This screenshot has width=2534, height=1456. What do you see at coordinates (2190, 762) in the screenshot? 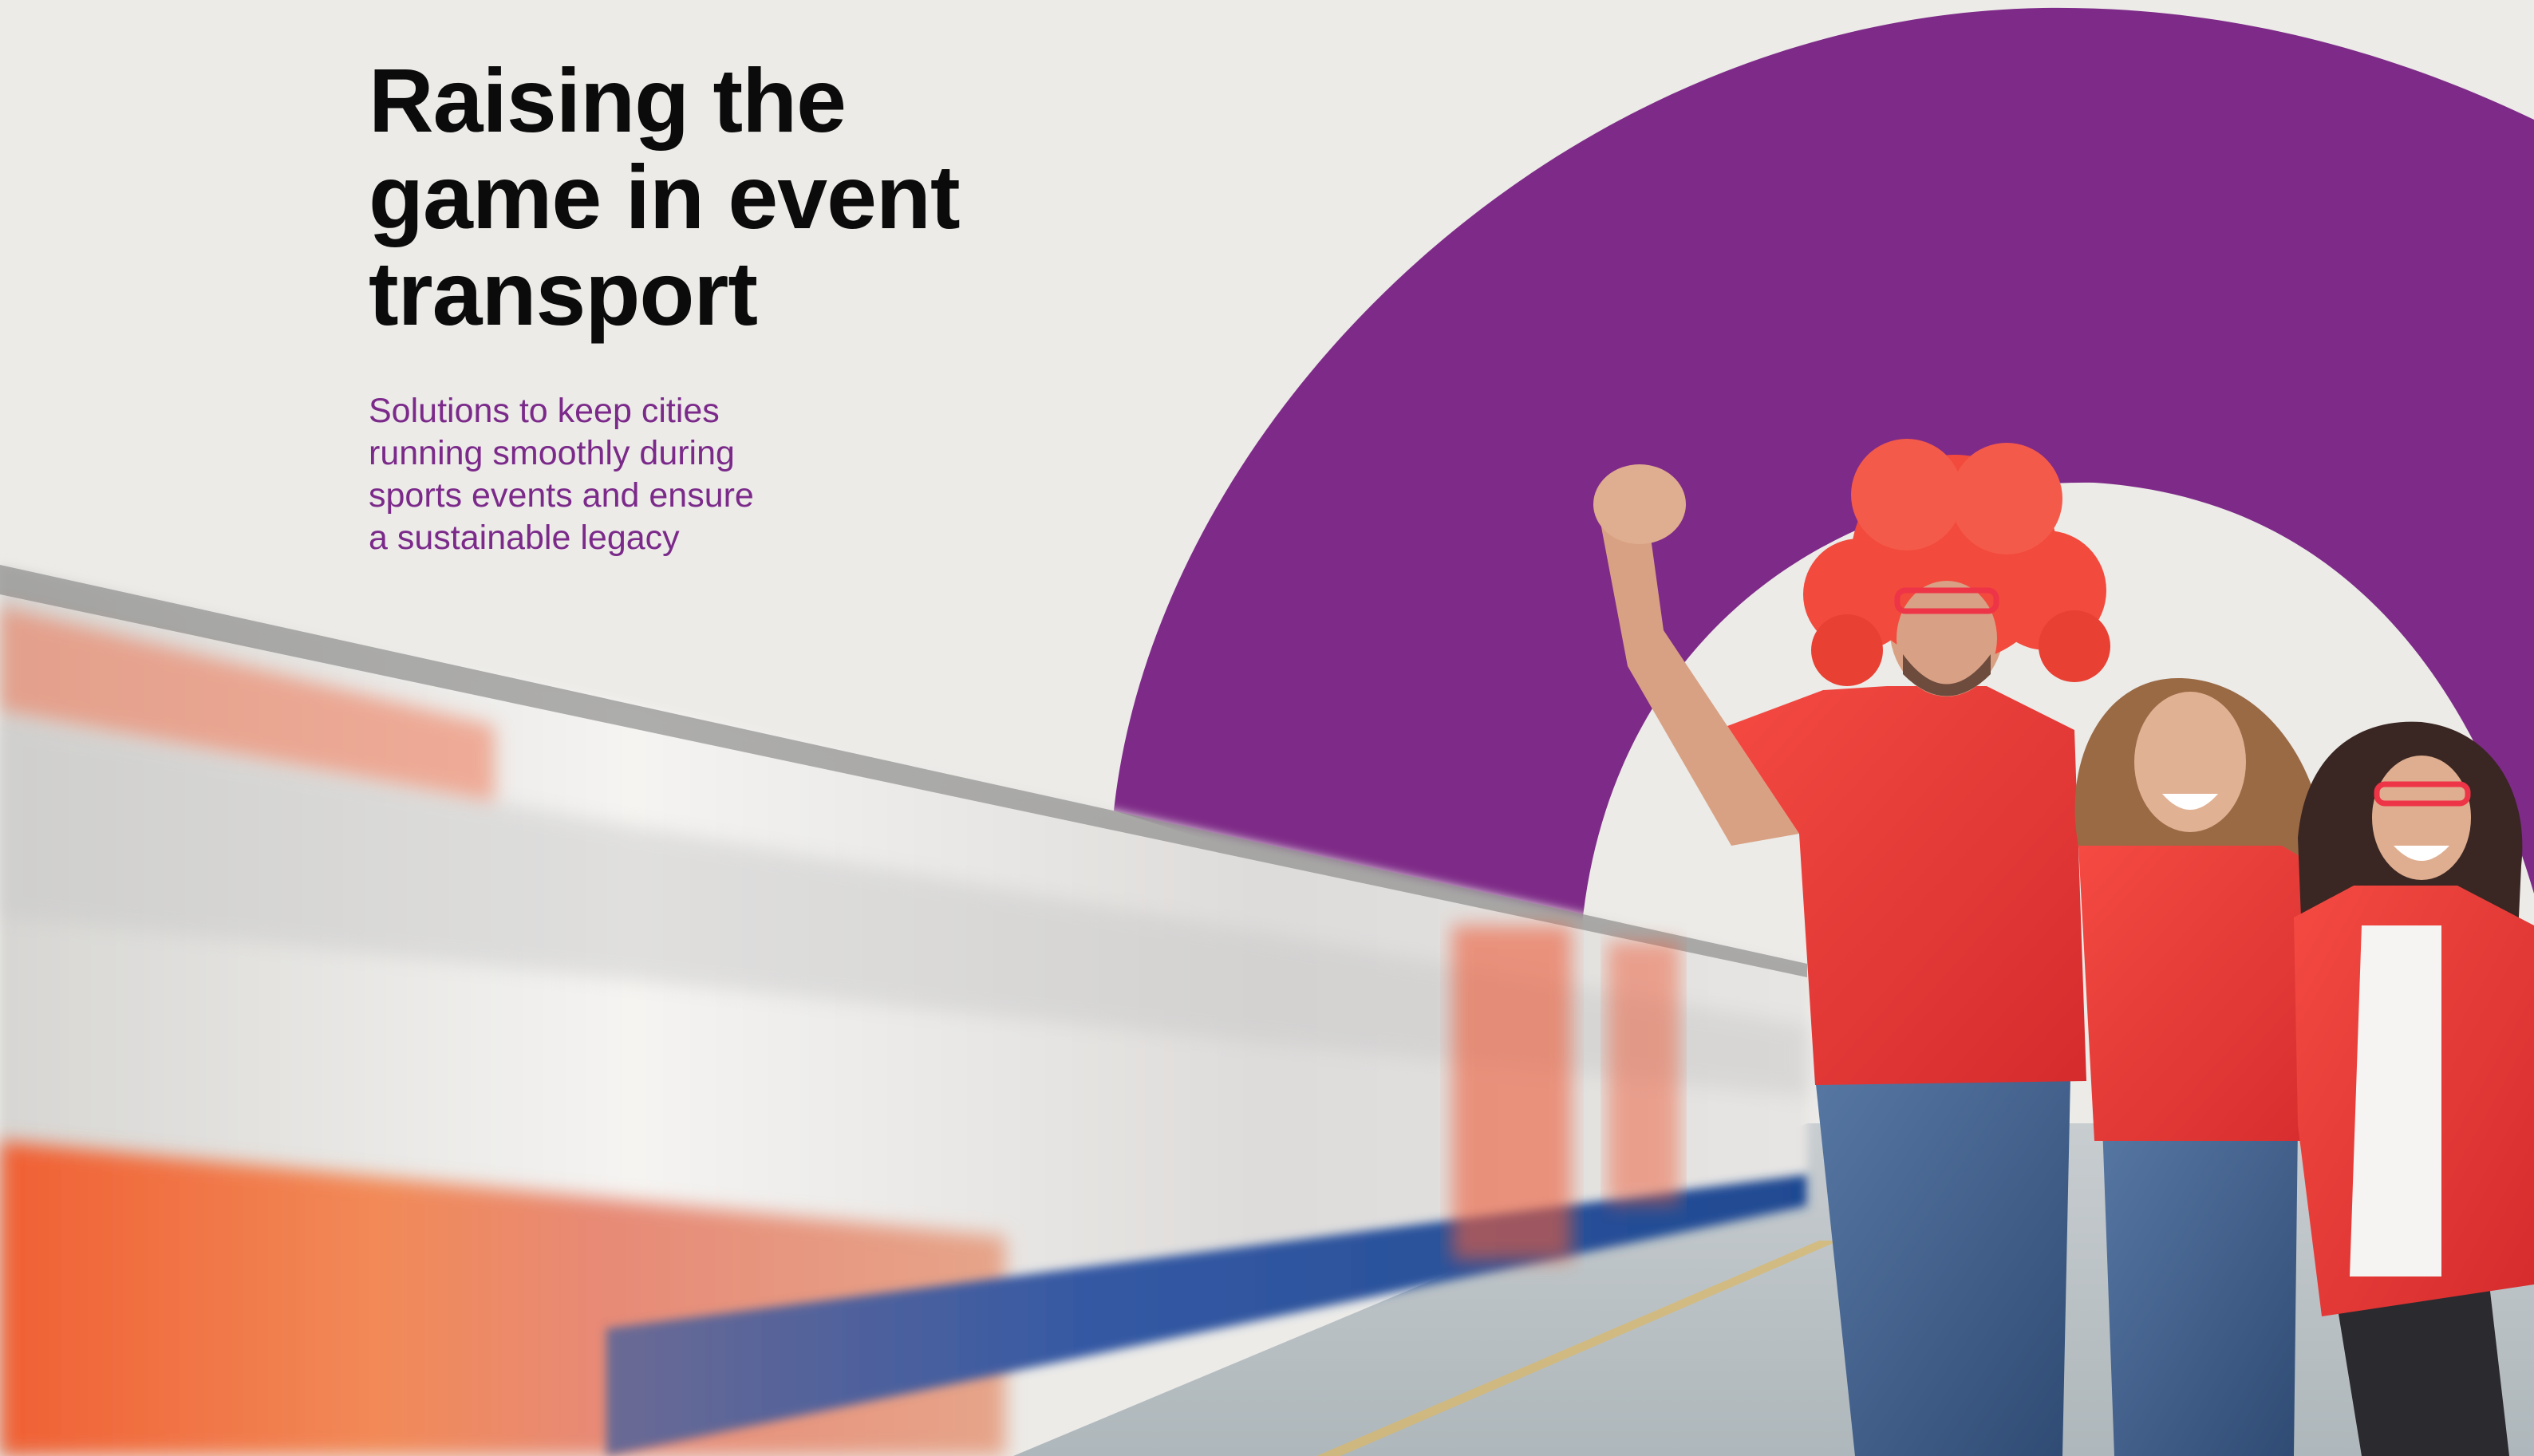
I see `woman1-face` at bounding box center [2190, 762].